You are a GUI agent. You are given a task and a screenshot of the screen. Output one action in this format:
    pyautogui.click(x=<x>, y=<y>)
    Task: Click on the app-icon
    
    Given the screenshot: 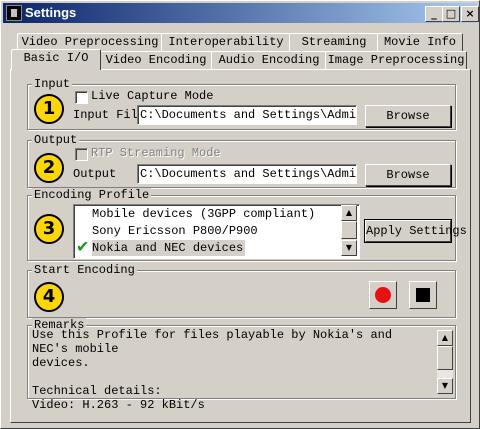 What is the action you would take?
    pyautogui.click(x=14, y=13)
    